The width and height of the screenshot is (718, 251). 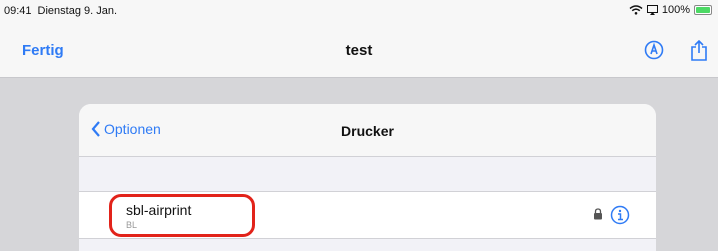 I want to click on printer-location: BL, so click(x=132, y=225).